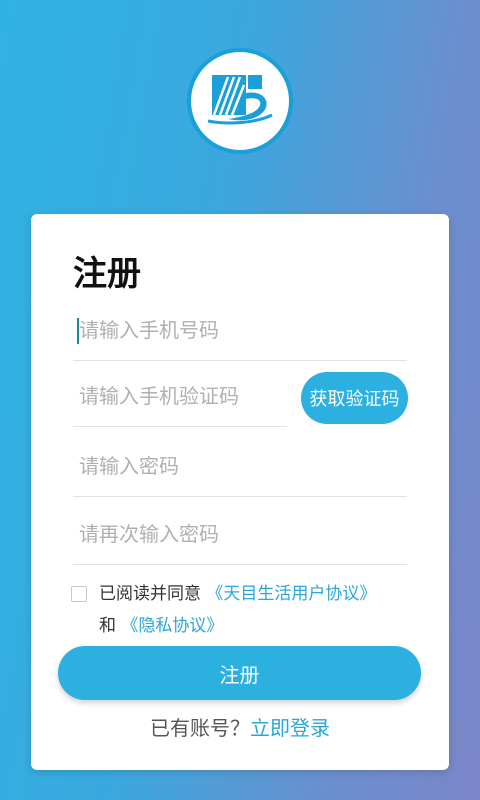 This screenshot has height=800, width=480. I want to click on login-row: 已有账号？立即登录, so click(240, 726).